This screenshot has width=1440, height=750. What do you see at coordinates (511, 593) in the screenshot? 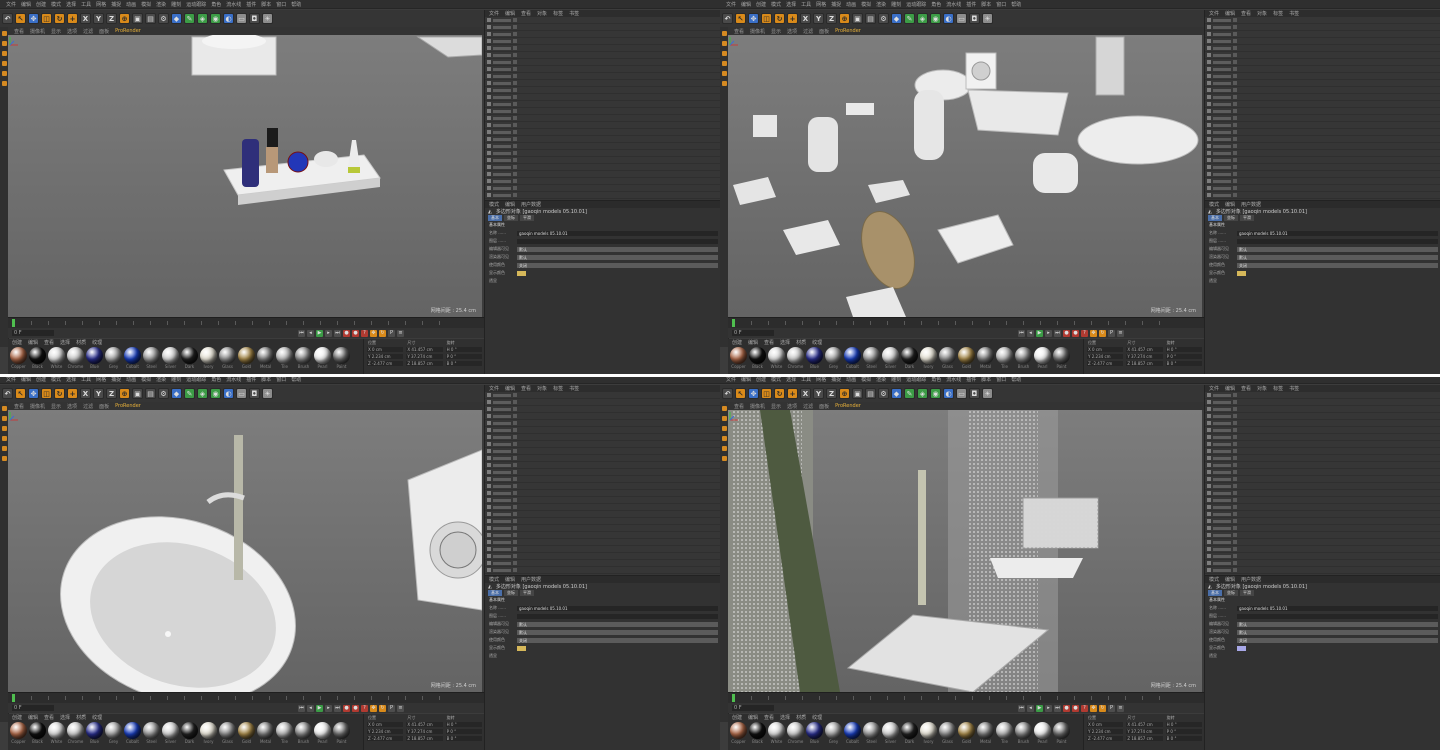
I see `attribute-mode-tab: 坐标` at bounding box center [511, 593].